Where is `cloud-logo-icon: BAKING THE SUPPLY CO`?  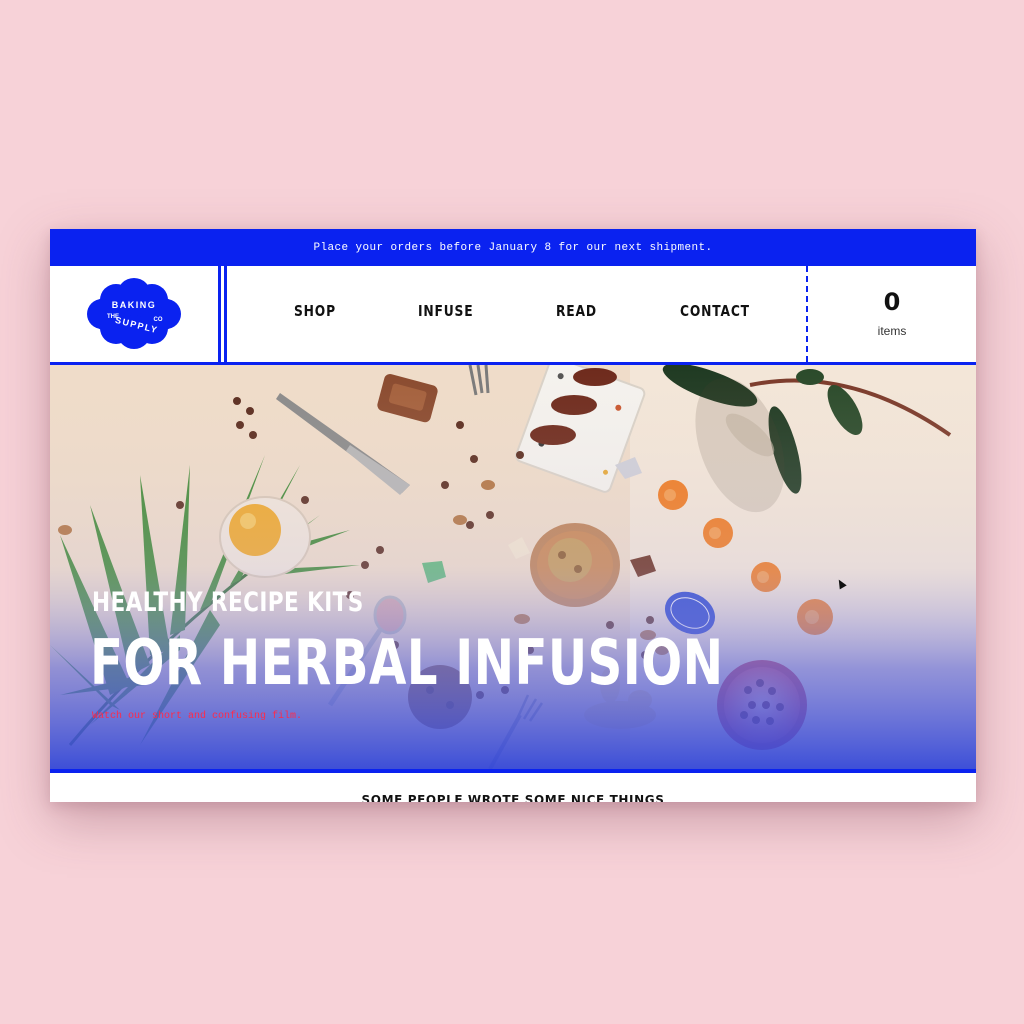
cloud-logo-icon: BAKING THE SUPPLY CO is located at coordinates (134, 313).